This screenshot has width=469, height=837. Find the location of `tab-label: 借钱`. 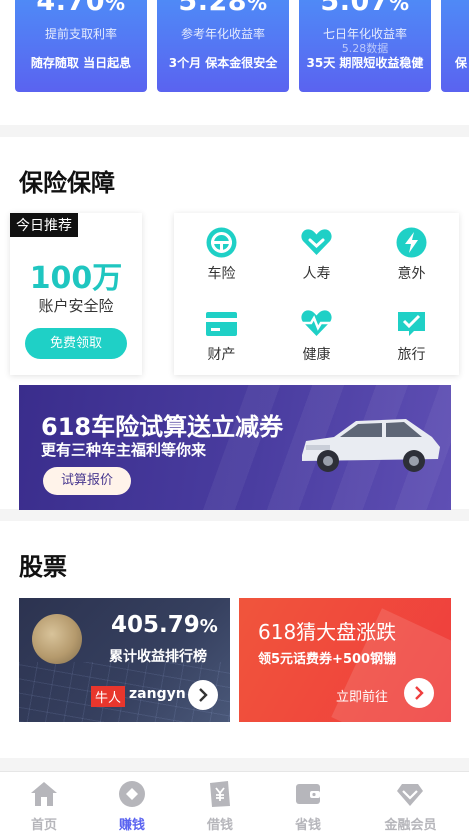

tab-label: 借钱 is located at coordinates (219, 825).